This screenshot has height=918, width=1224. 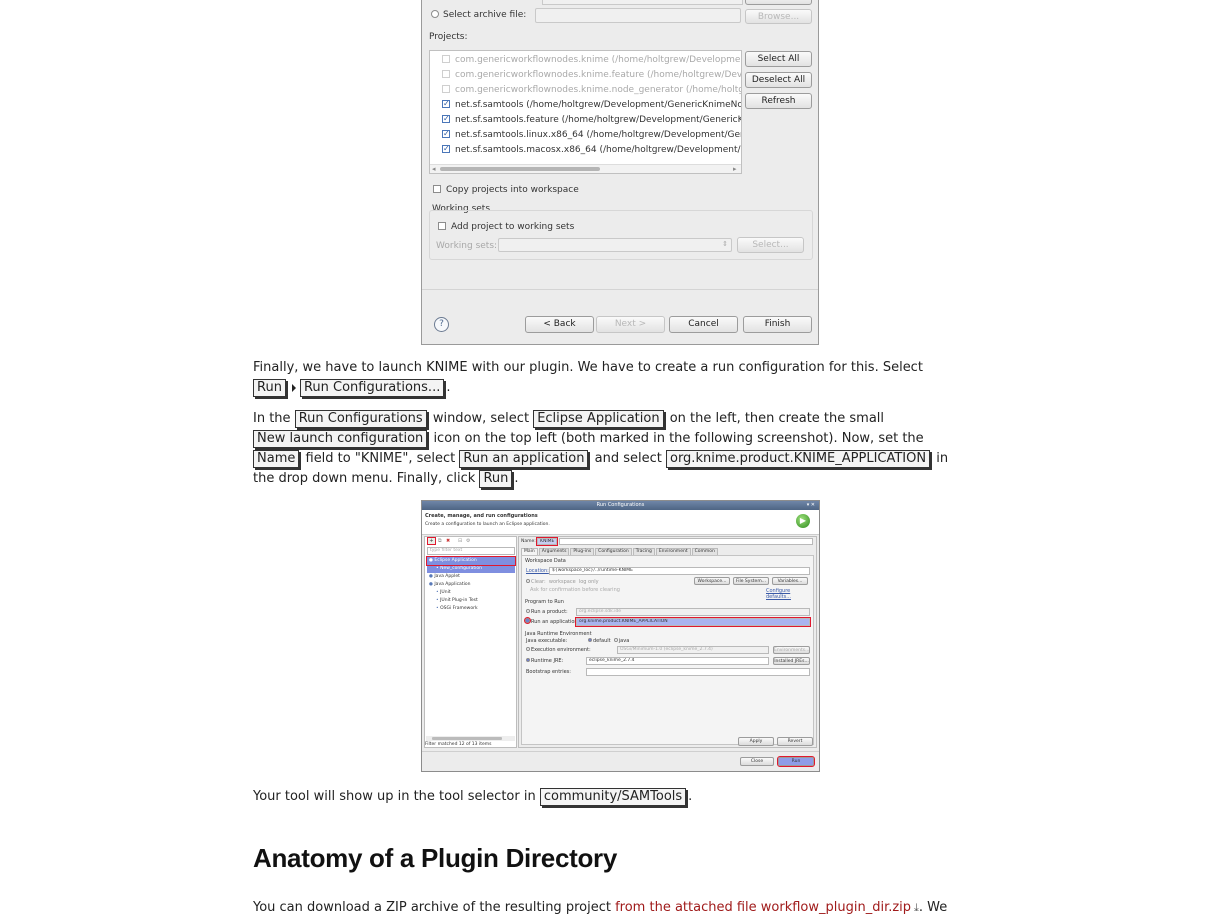 I want to click on duplicate-icon: ⧉, so click(x=440, y=541).